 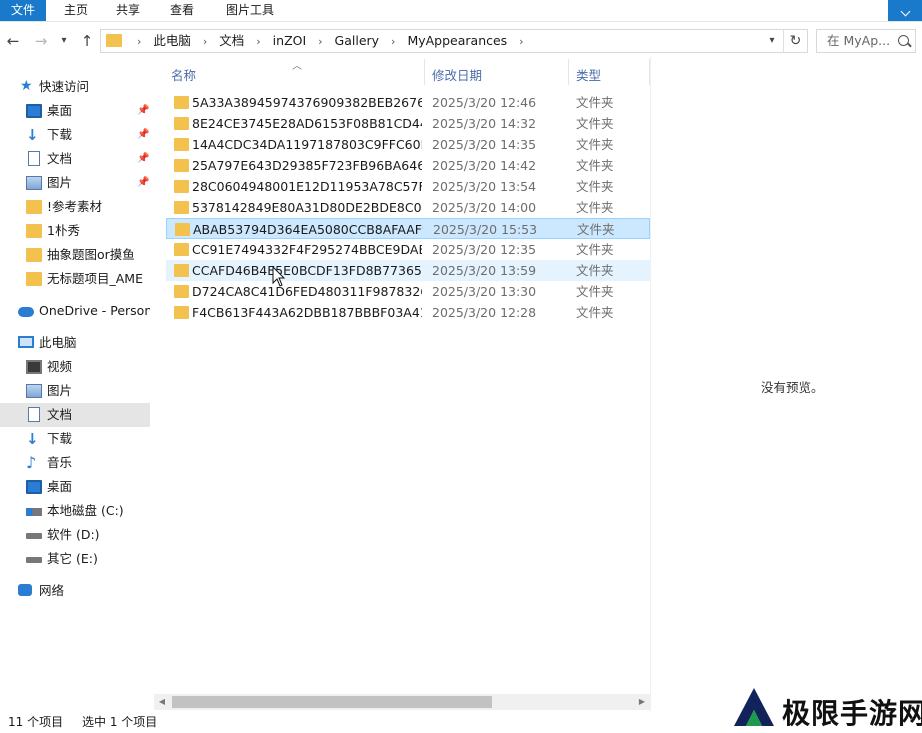 I want to click on forward-arrow-icon: →, so click(x=41, y=41).